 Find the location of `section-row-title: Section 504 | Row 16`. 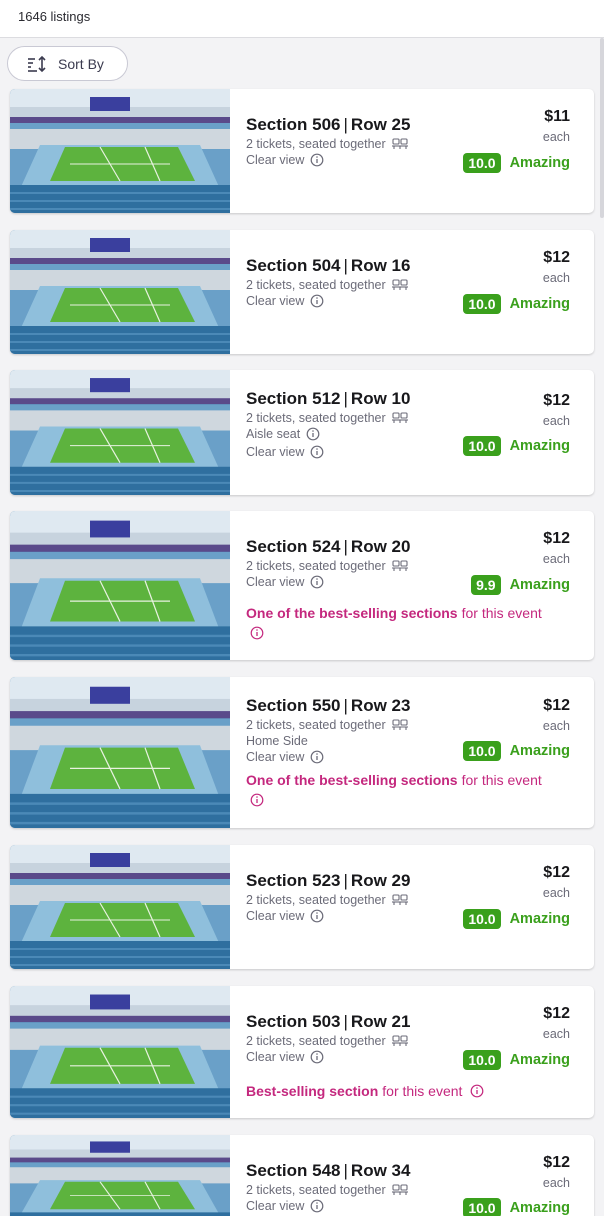

section-row-title: Section 504 | Row 16 is located at coordinates (328, 265).